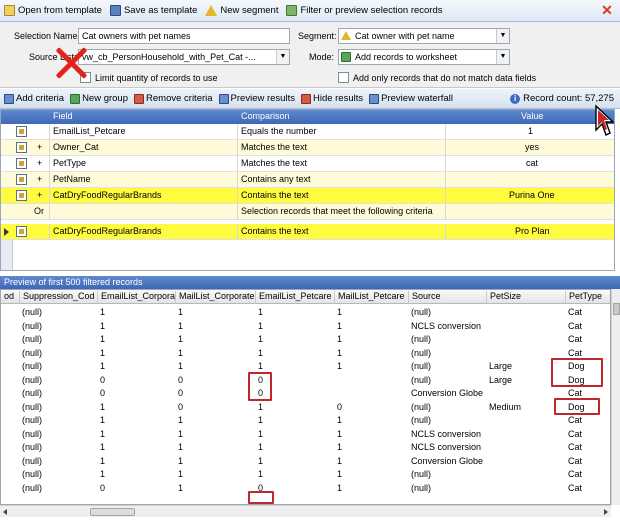 This screenshot has width=620, height=523. I want to click on selection-name-input: Cat owners with pet names, so click(184, 36).